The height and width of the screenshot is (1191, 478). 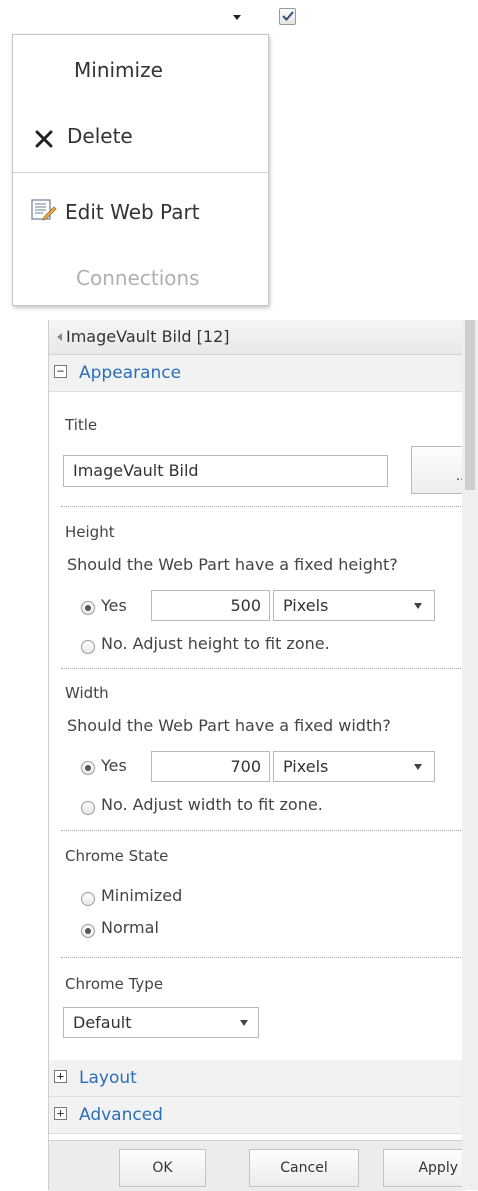 I want to click on chrome-type-label: Chrome Type, so click(x=114, y=984).